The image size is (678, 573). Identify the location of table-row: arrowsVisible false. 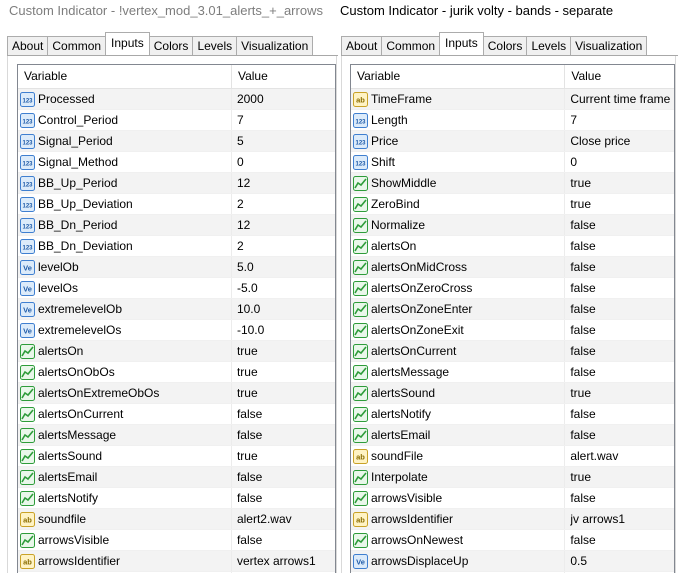
(512, 498).